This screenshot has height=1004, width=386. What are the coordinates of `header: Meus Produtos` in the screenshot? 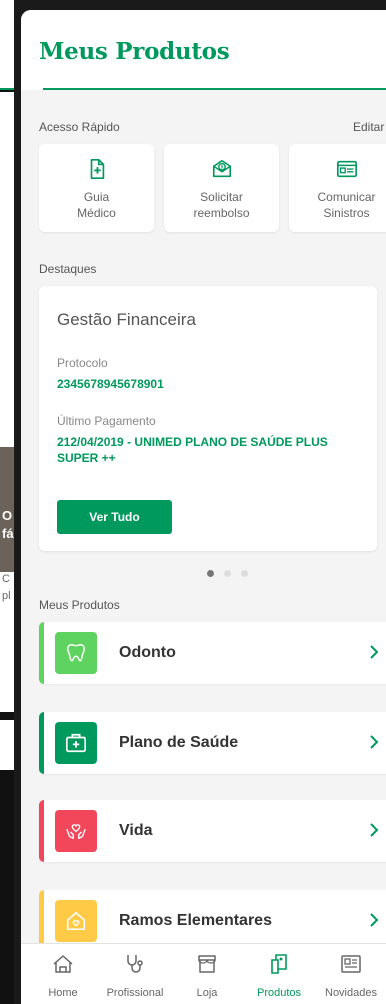 It's located at (203, 50).